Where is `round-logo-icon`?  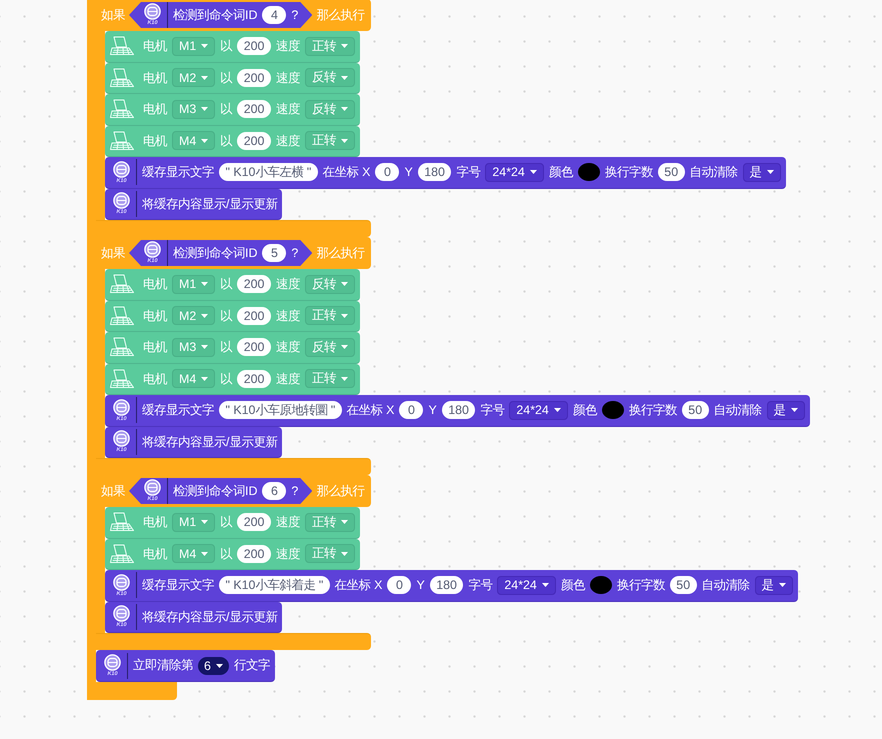 round-logo-icon is located at coordinates (121, 438).